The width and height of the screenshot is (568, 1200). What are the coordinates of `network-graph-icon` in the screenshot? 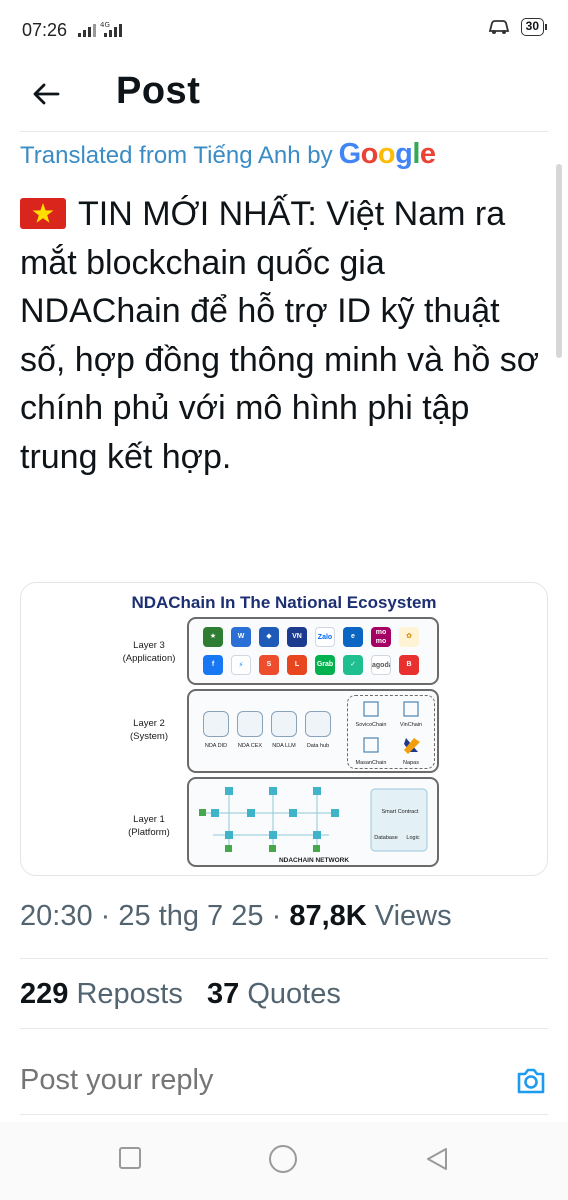 It's located at (313, 819).